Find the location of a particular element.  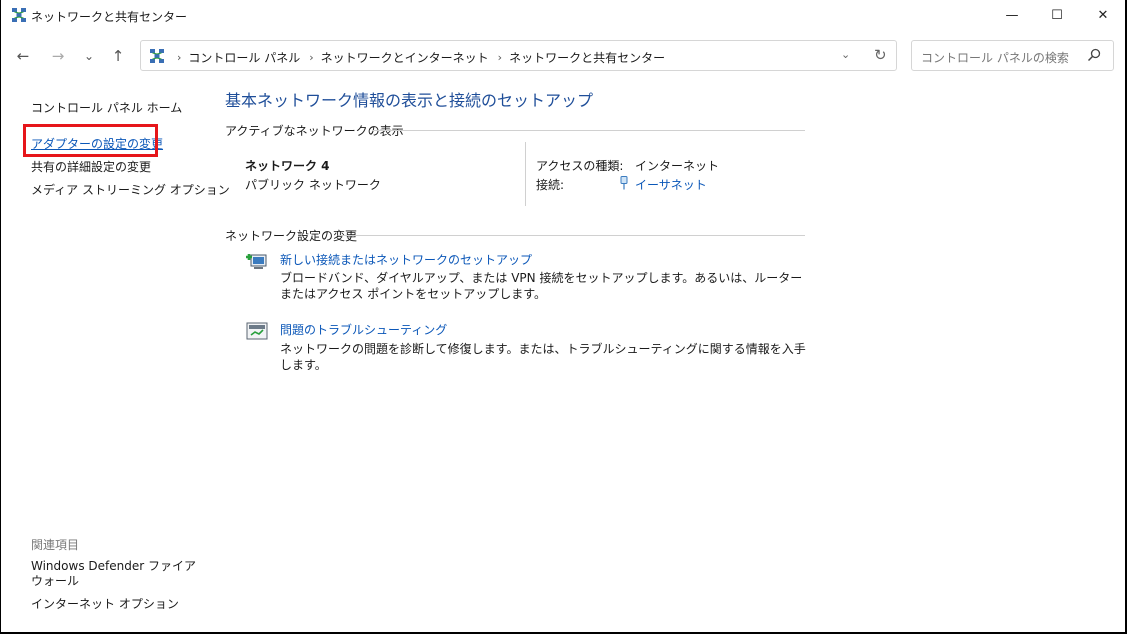

advanced-sharing-settings-link: 共有の詳細設定の変更 is located at coordinates (91, 166).